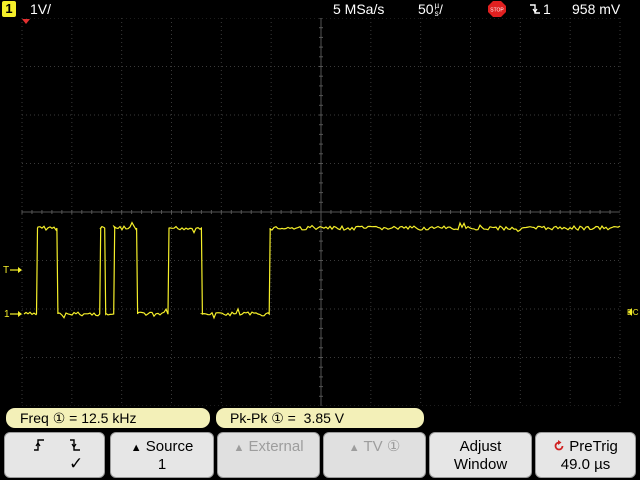 The height and width of the screenshot is (480, 640). I want to click on channel-badge: 1, so click(9, 9).